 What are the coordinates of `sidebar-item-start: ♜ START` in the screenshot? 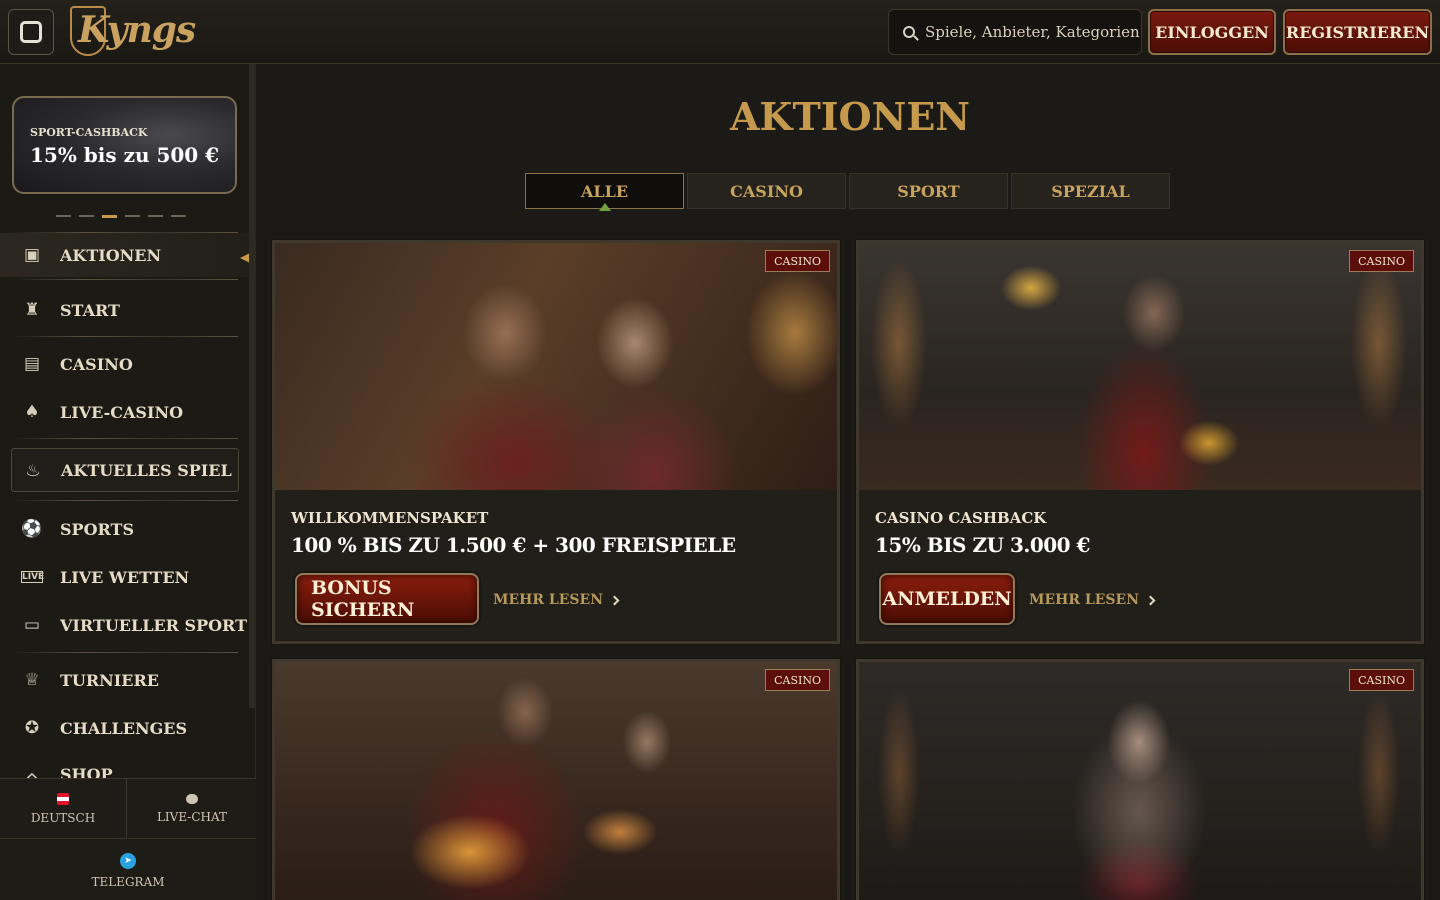 It's located at (125, 310).